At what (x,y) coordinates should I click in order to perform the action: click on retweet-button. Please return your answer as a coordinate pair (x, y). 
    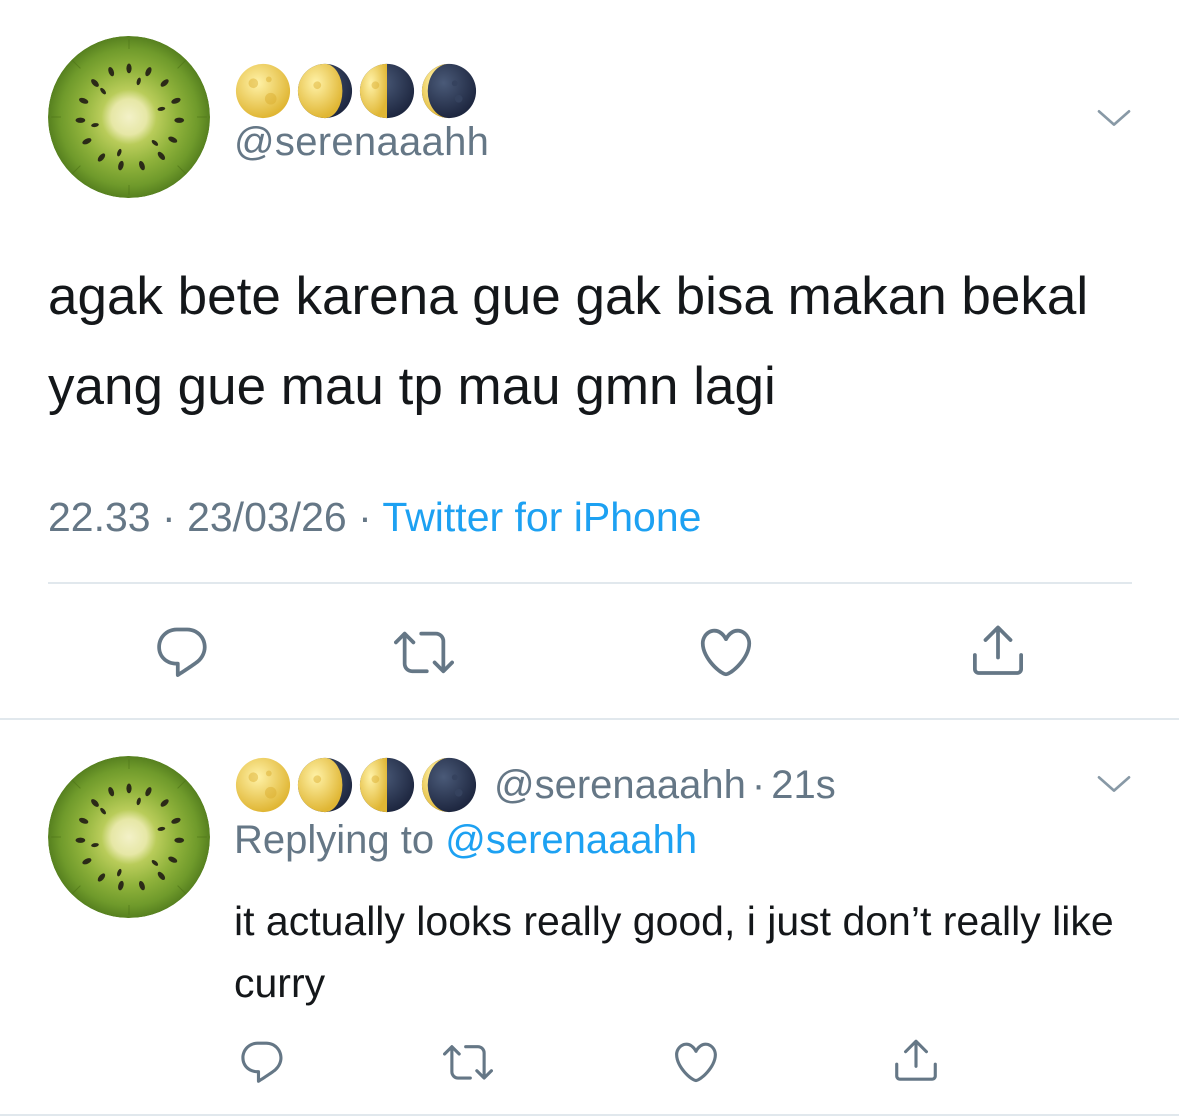
    Looking at the image, I should click on (424, 652).